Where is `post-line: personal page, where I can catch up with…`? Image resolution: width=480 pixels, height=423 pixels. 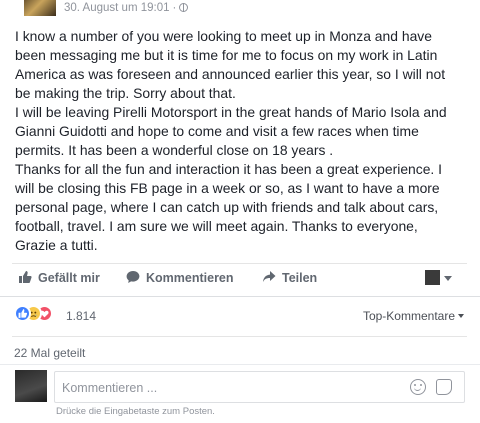 post-line: personal page, where I can catch up with… is located at coordinates (227, 207).